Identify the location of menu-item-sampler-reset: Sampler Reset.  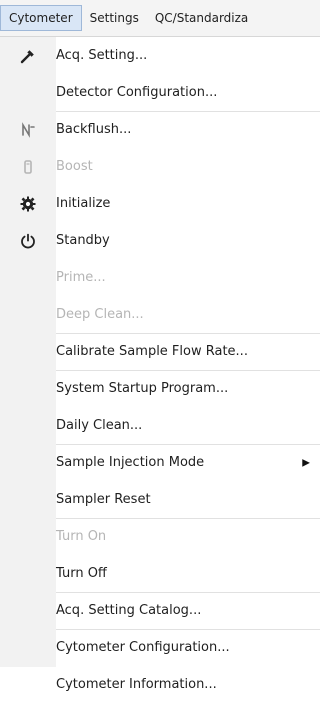
(160, 499).